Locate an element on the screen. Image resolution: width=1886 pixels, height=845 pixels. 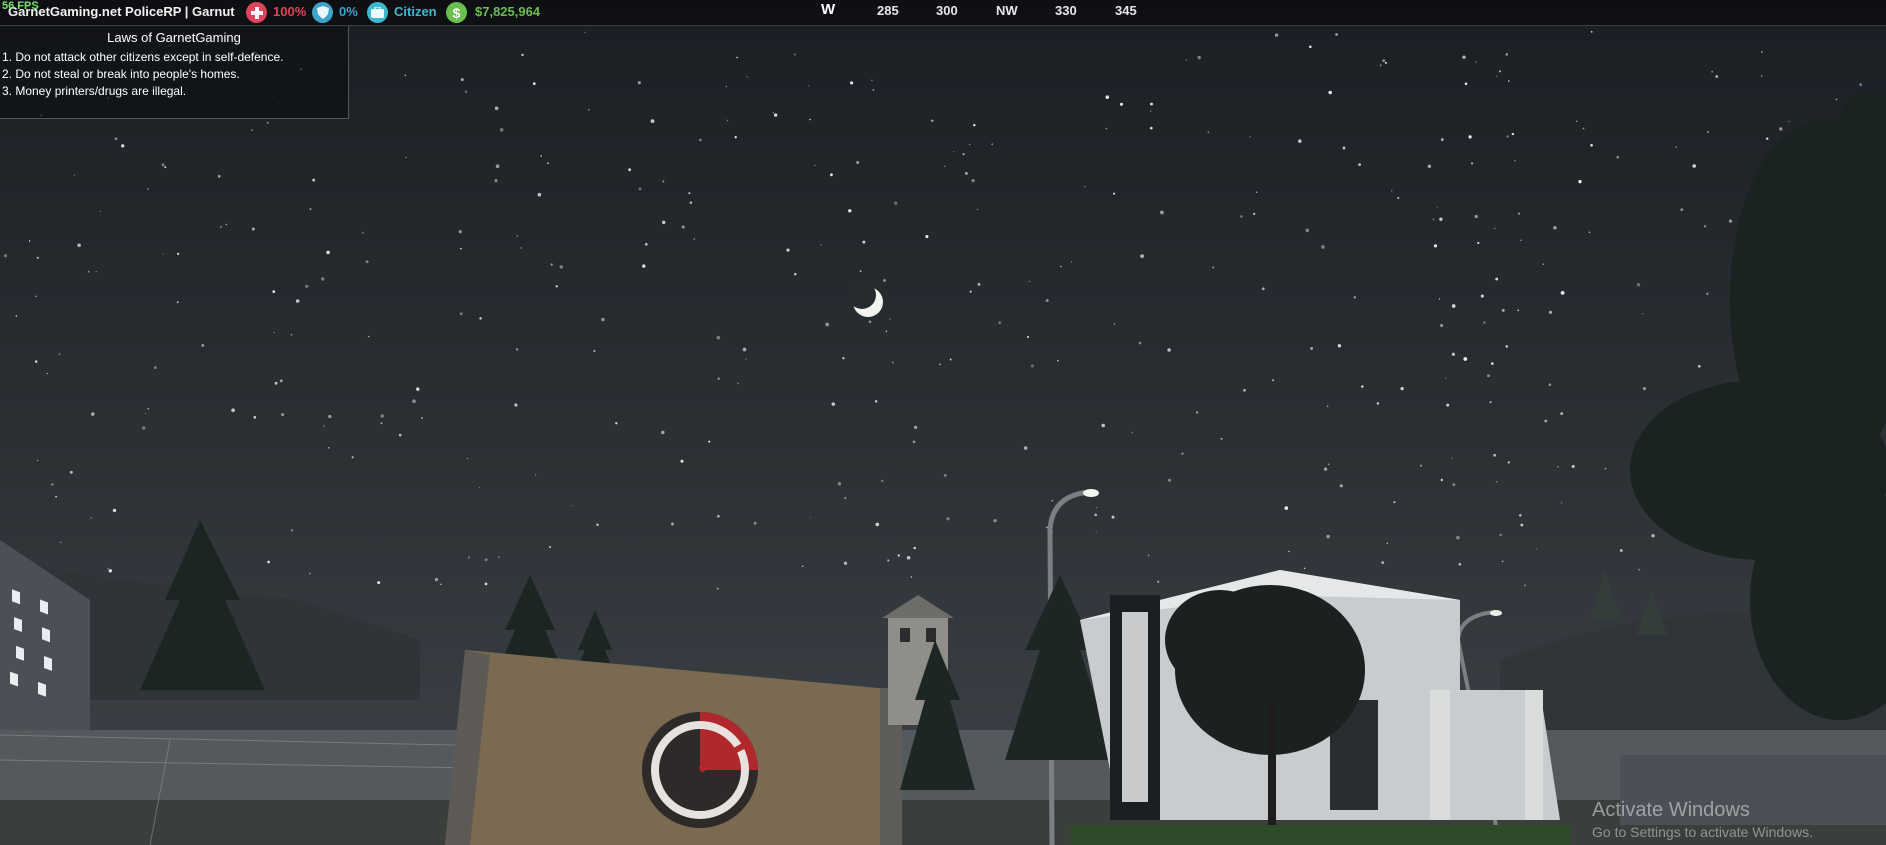
compass-mark: NW is located at coordinates (1007, 10).